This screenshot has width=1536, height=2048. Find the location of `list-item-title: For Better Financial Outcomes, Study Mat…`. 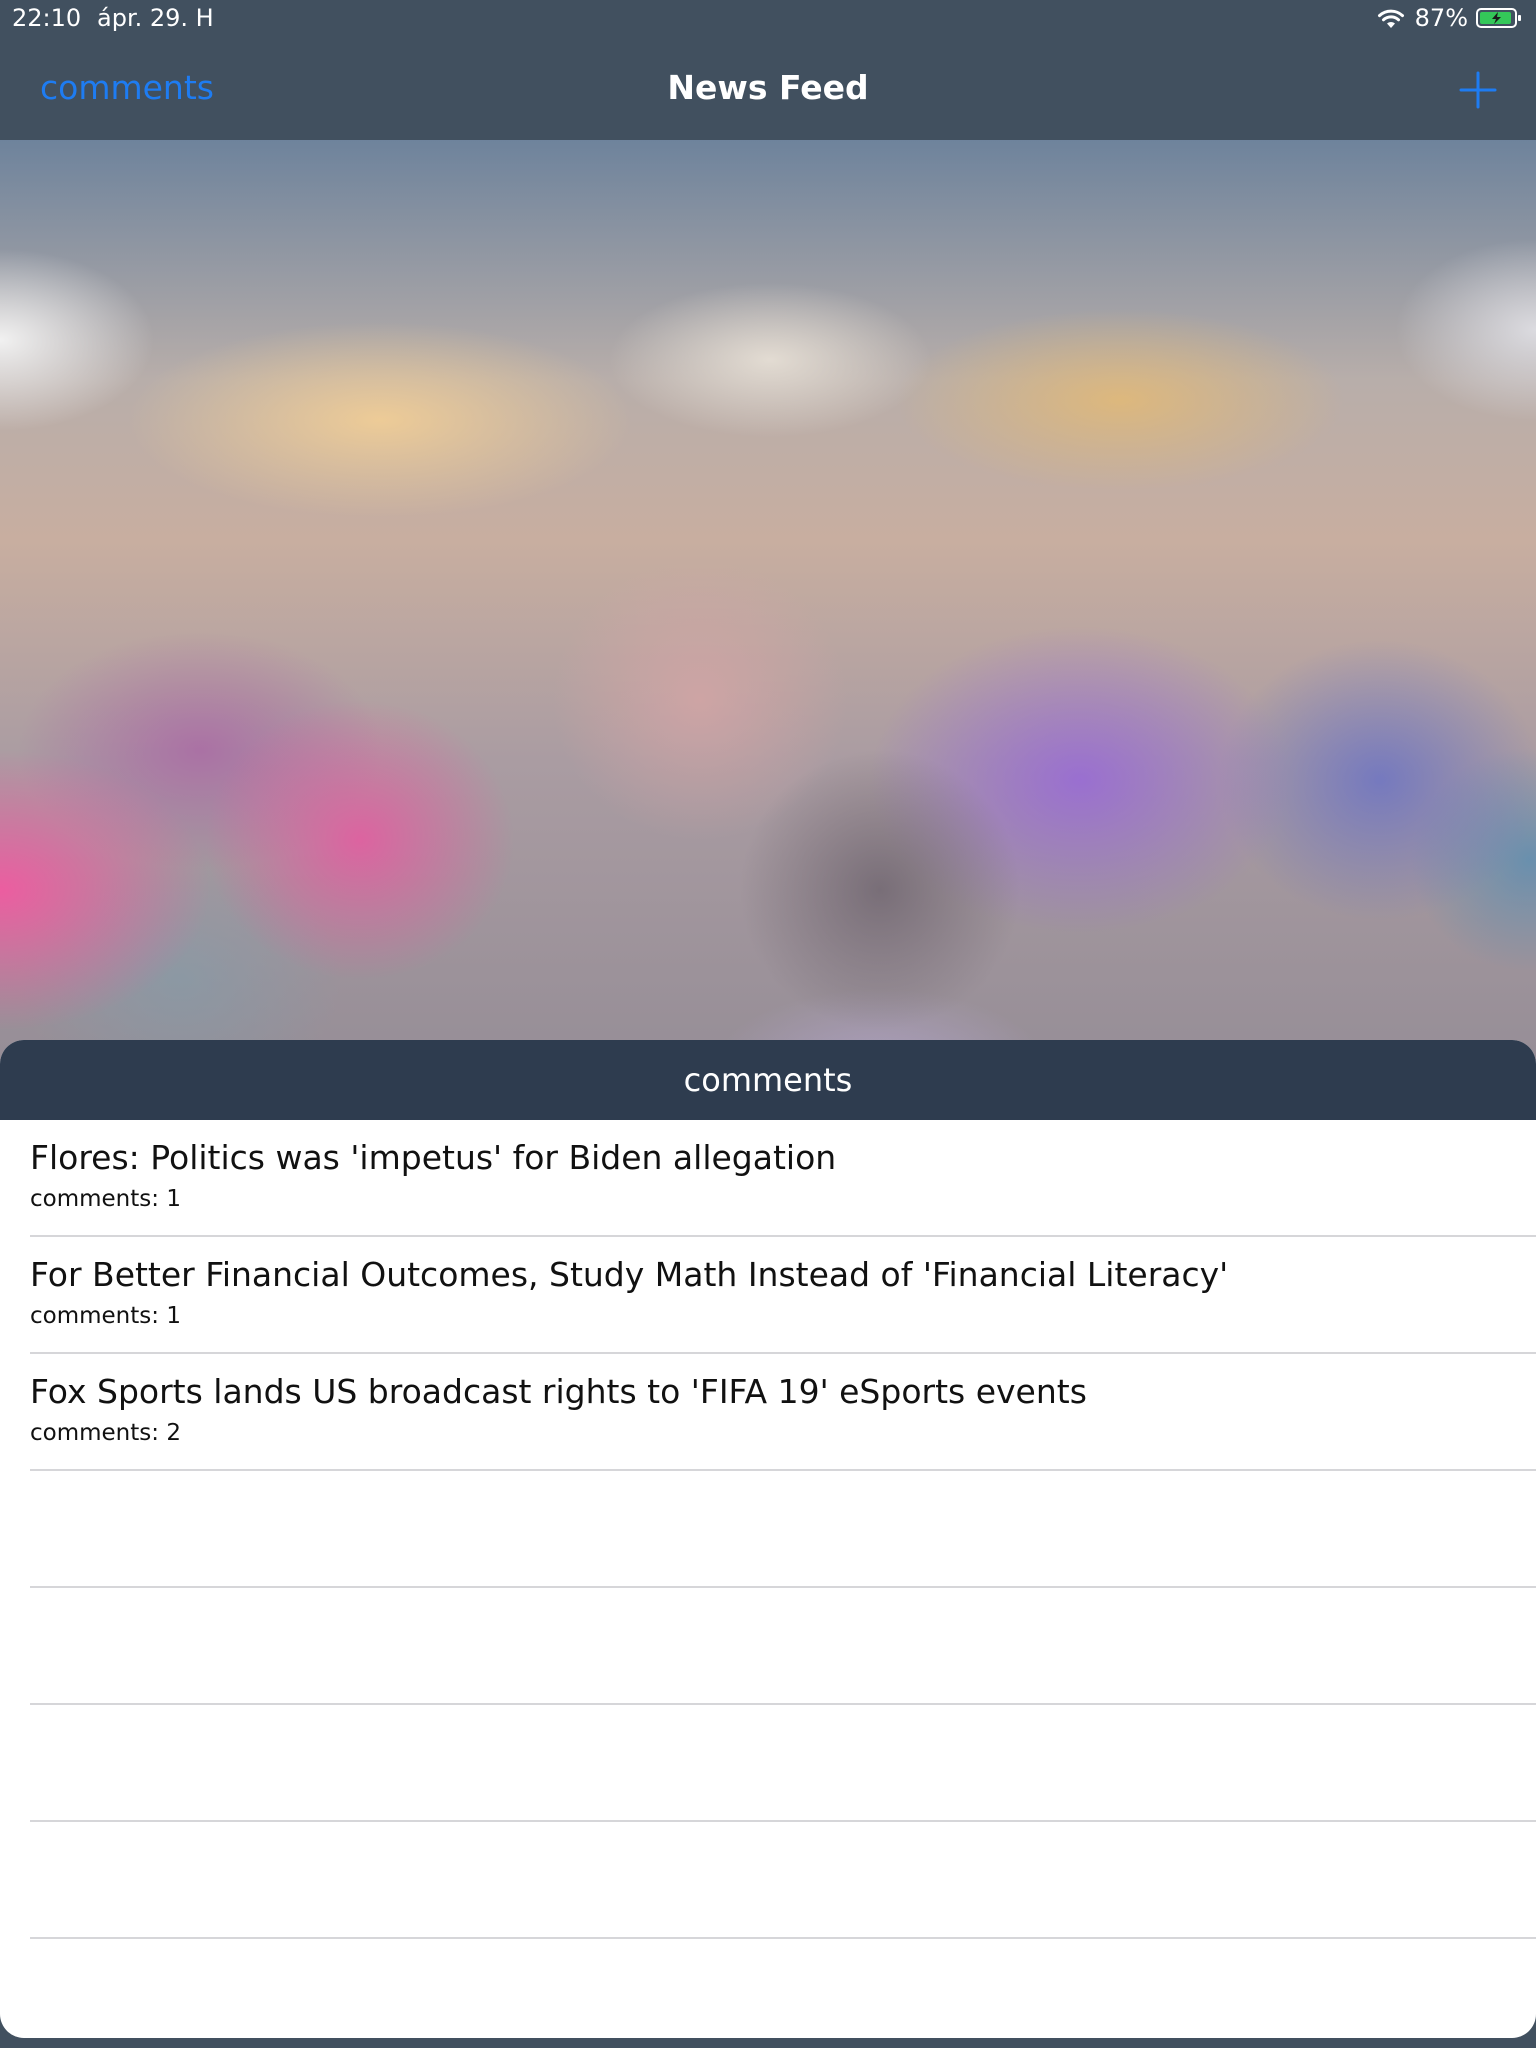

list-item-title: For Better Financial Outcomes, Study Mat… is located at coordinates (629, 1274).